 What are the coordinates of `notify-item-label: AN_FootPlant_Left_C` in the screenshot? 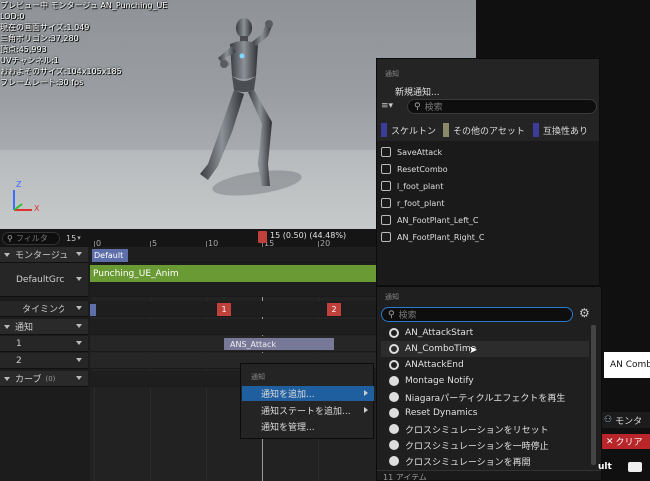 It's located at (438, 220).